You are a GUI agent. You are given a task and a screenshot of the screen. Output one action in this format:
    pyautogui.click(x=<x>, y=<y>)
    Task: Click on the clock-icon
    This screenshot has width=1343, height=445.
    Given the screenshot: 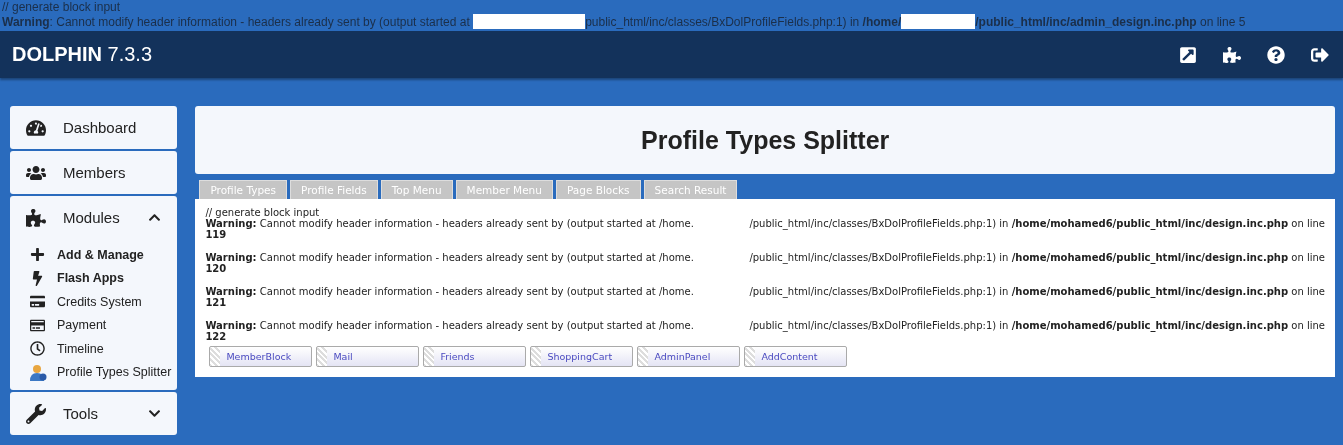 What is the action you would take?
    pyautogui.click(x=37, y=349)
    